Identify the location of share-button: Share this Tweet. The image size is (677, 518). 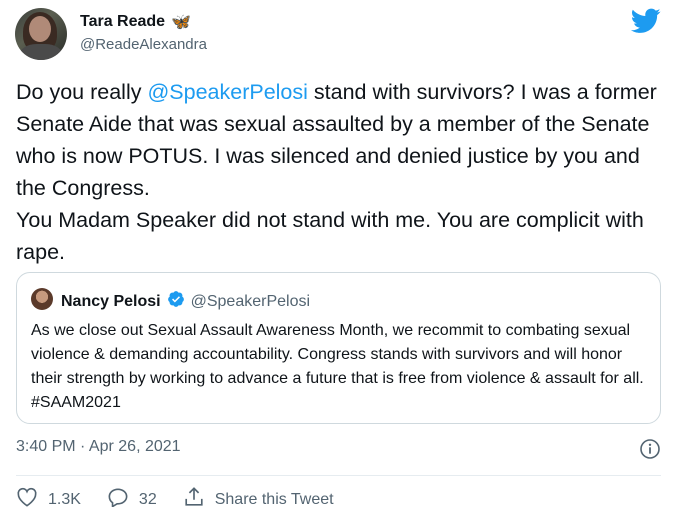
(258, 499).